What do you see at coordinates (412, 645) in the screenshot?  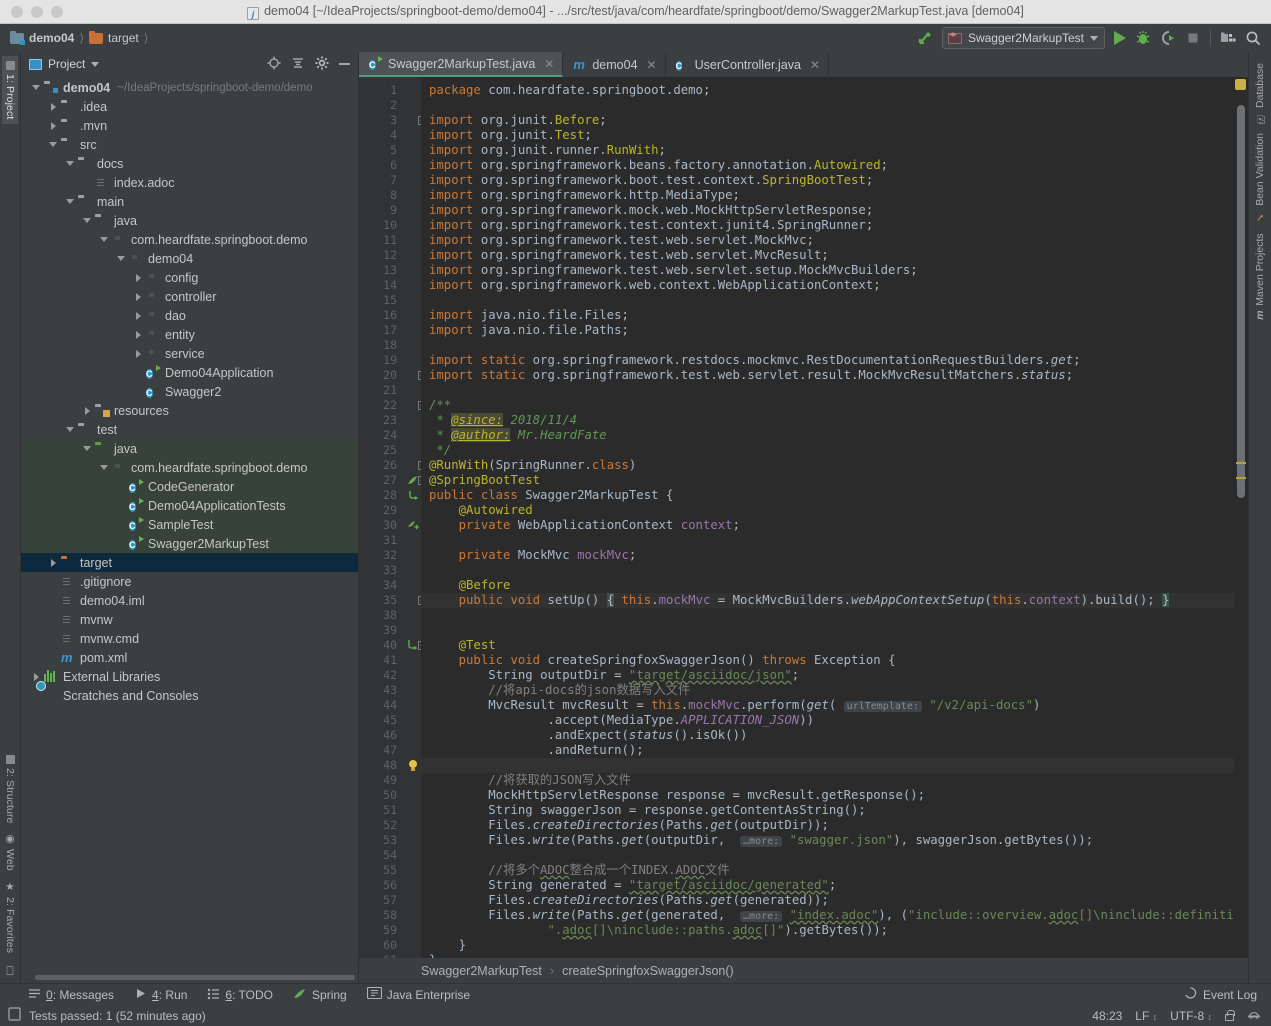 I see `run-test-icon` at bounding box center [412, 645].